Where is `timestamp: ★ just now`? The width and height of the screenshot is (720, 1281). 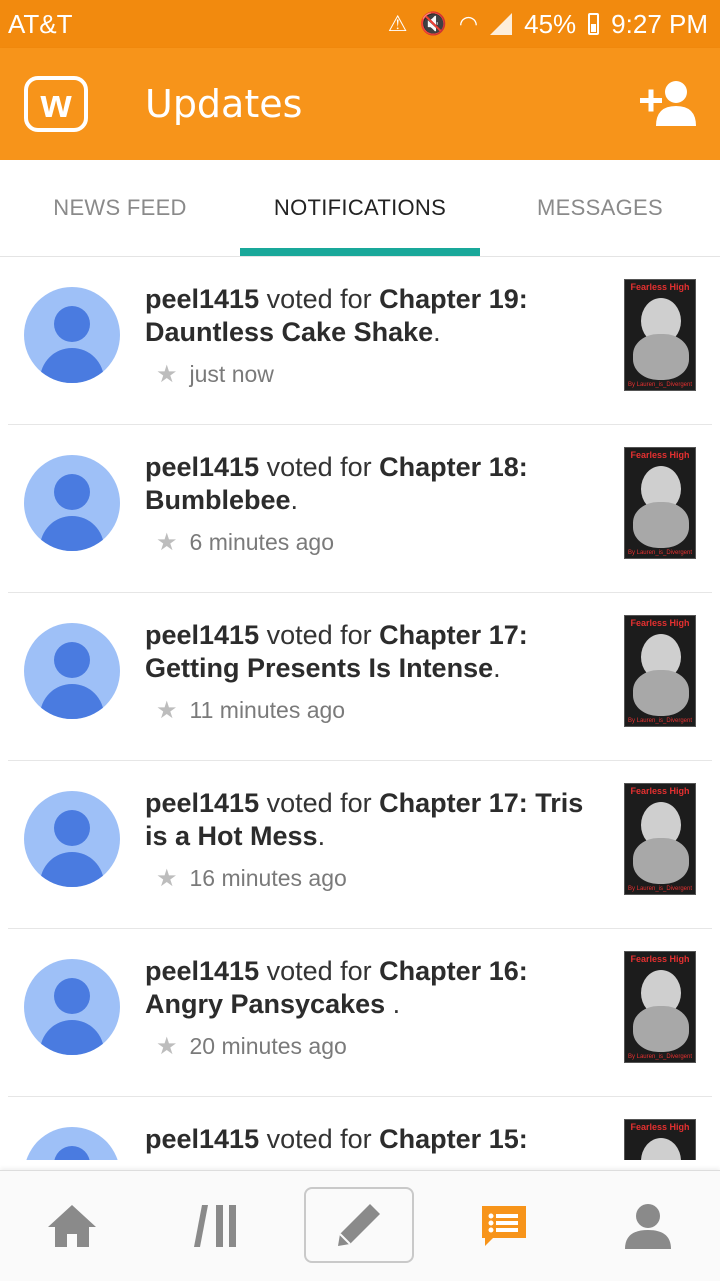 timestamp: ★ just now is located at coordinates (215, 374).